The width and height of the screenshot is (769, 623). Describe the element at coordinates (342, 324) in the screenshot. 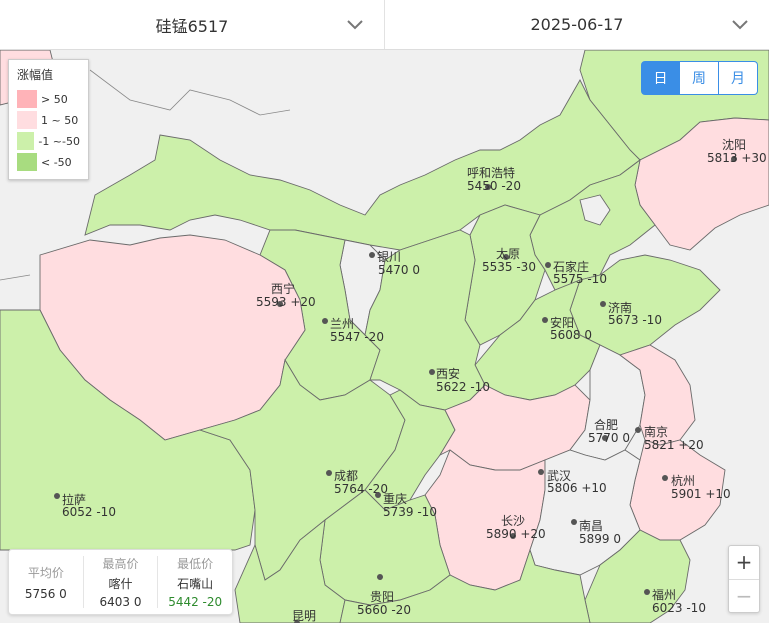

I see `city-name: 兰州` at that location.